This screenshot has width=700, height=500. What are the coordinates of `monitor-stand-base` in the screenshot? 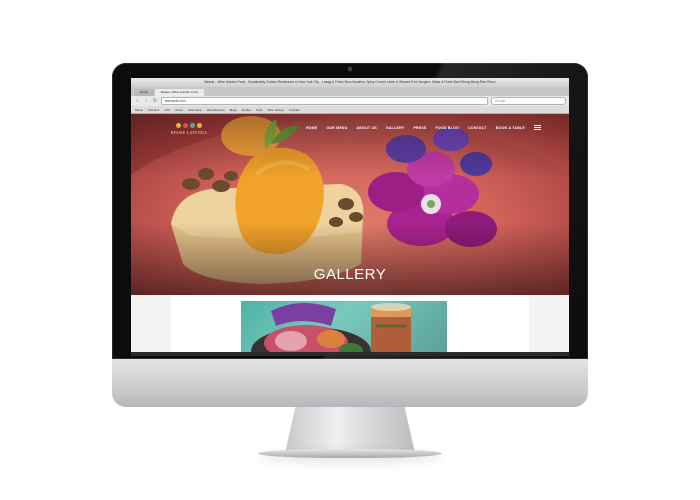 It's located at (350, 453).